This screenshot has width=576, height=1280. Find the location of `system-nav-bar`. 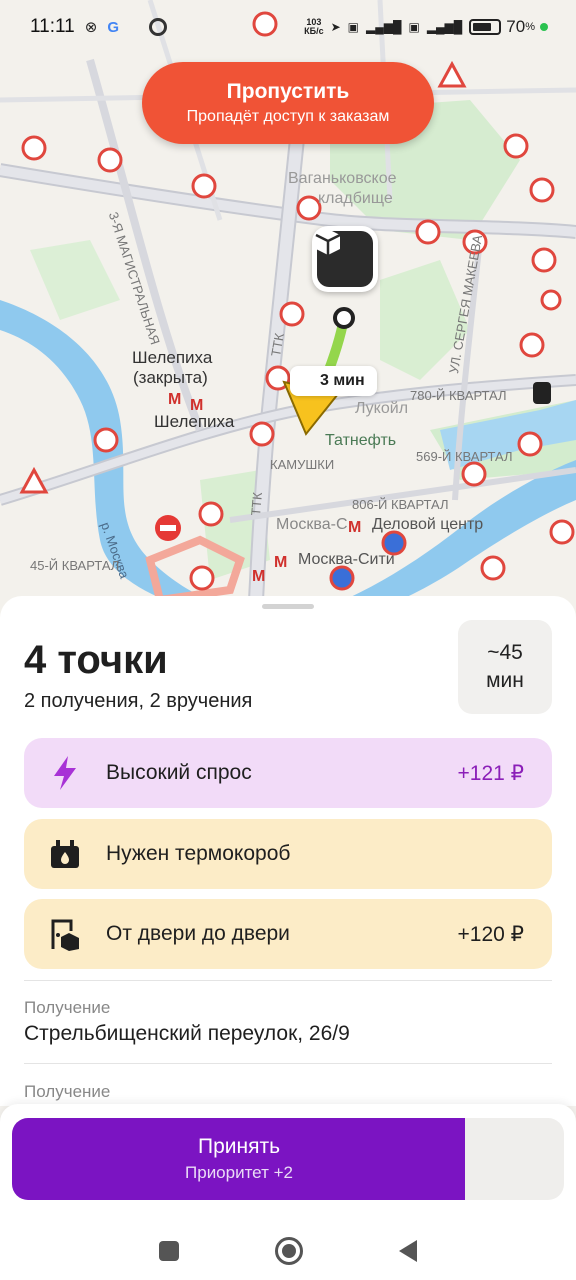

system-nav-bar is located at coordinates (288, 1251).